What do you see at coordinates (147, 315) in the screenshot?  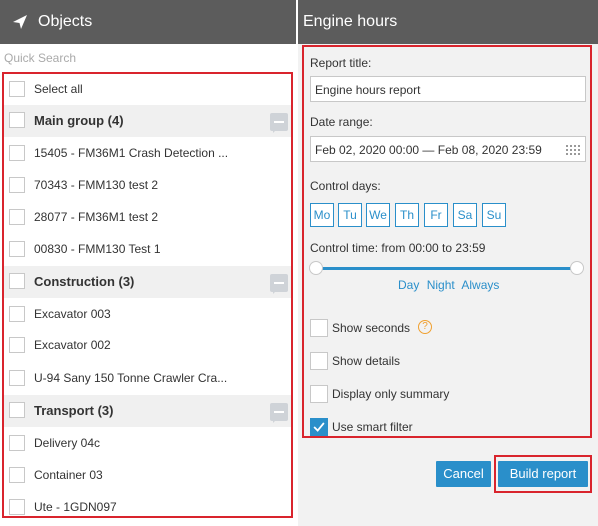 I see `list-item: Excavator 003` at bounding box center [147, 315].